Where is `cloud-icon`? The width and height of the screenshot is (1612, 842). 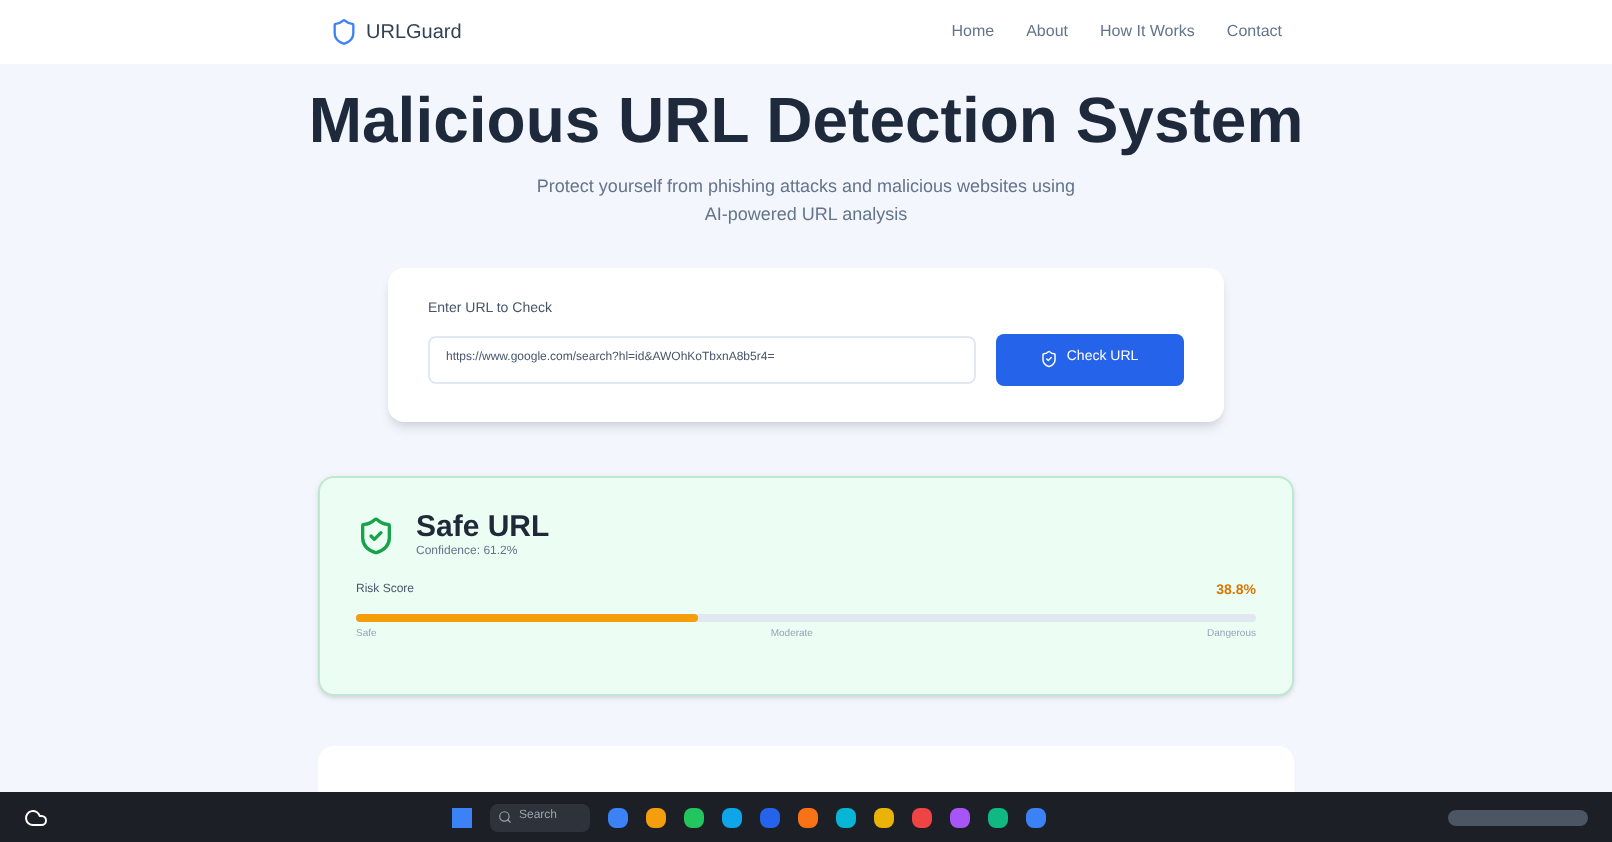
cloud-icon is located at coordinates (36, 817).